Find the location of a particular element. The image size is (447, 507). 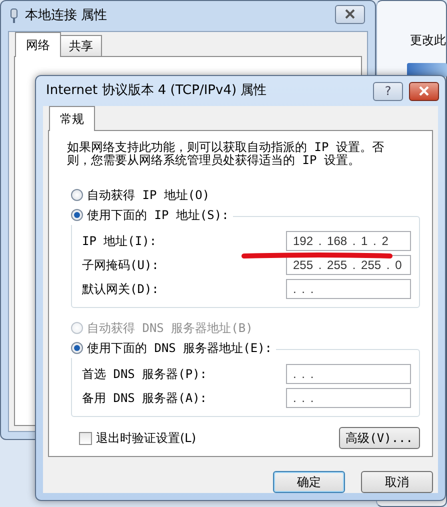

help-button: ? is located at coordinates (388, 91).